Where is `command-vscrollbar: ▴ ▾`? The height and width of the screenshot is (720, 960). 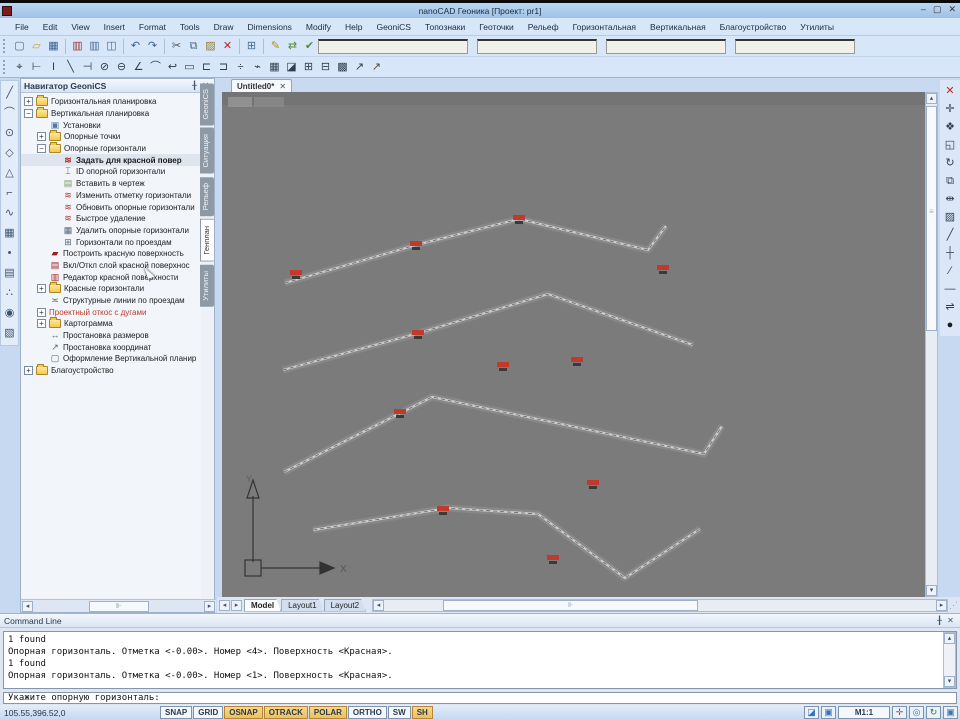 command-vscrollbar: ▴ ▾ is located at coordinates (949, 660).